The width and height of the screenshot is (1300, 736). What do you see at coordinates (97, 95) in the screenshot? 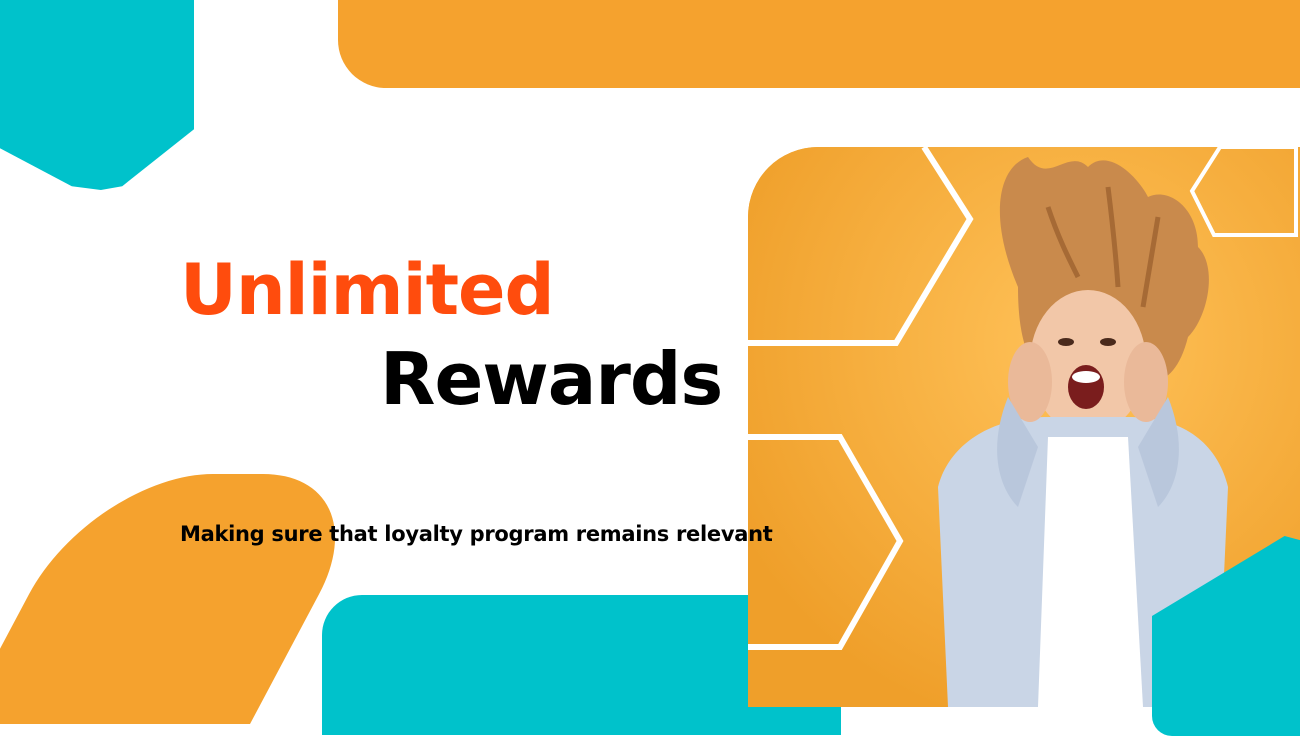
I see `teal-hexagon-shape` at bounding box center [97, 95].